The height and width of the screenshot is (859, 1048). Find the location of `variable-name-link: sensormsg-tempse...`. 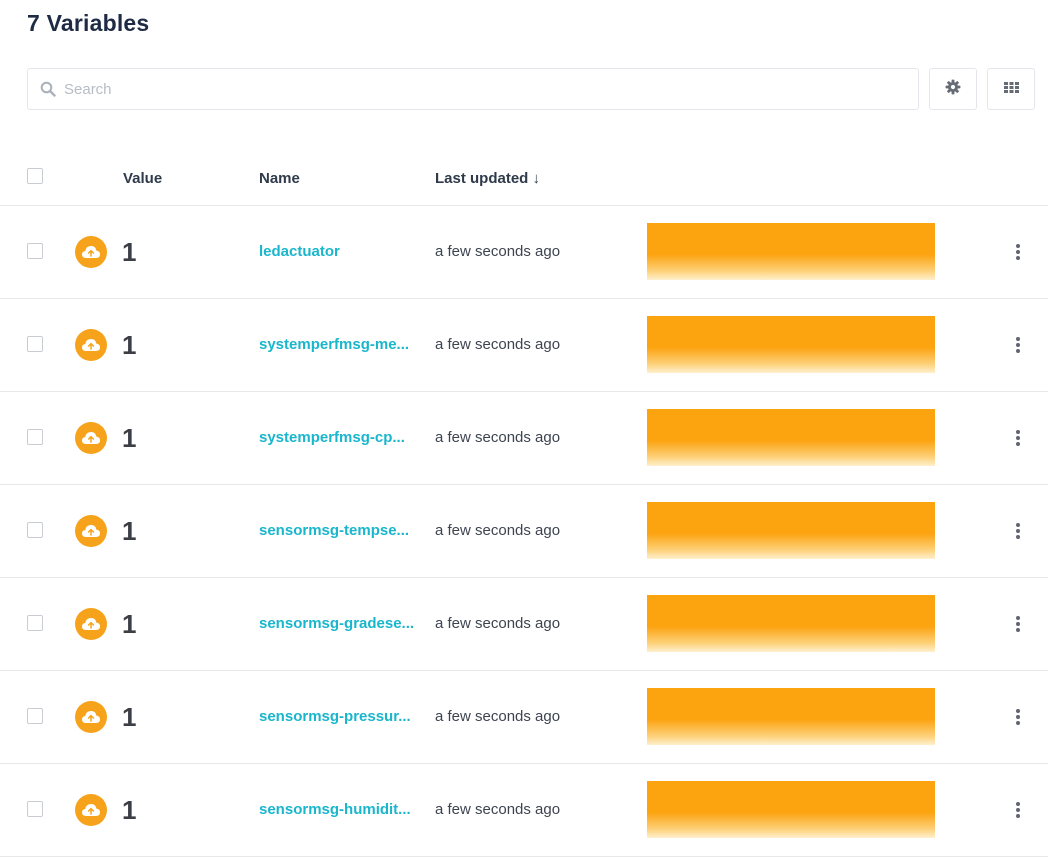

variable-name-link: sensormsg-tempse... is located at coordinates (341, 530).